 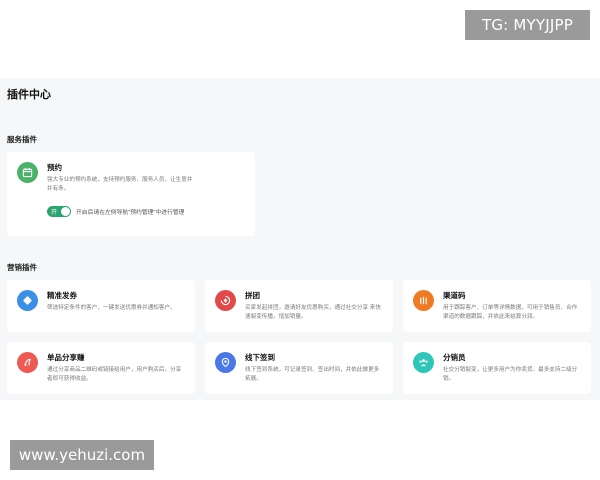 I want to click on card-description: 线下签到系统，可记录签到、签出时间，并依此做更多拓展。, so click(x=312, y=374).